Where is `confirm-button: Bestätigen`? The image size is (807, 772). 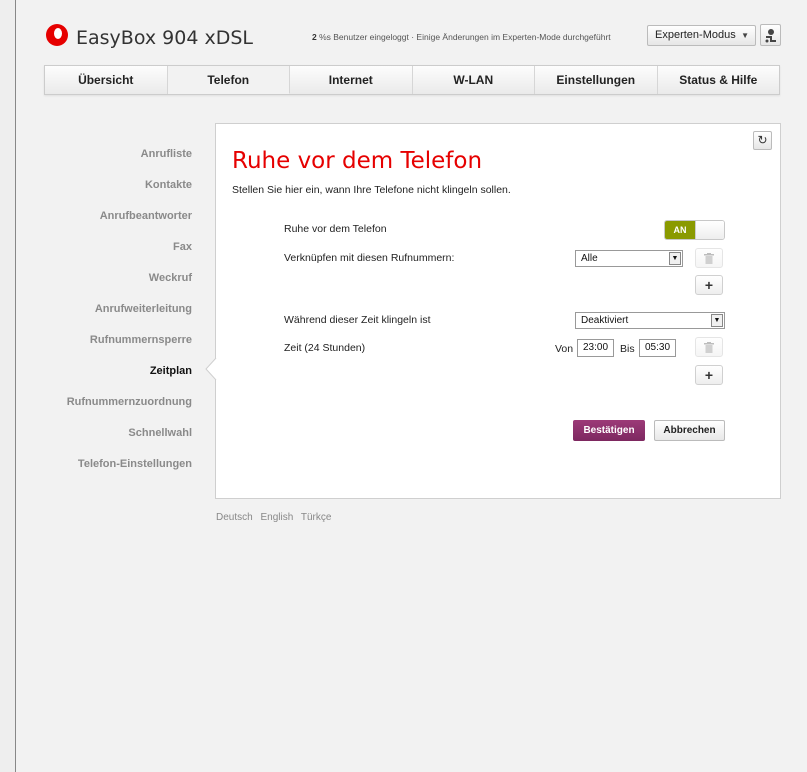 confirm-button: Bestätigen is located at coordinates (609, 430).